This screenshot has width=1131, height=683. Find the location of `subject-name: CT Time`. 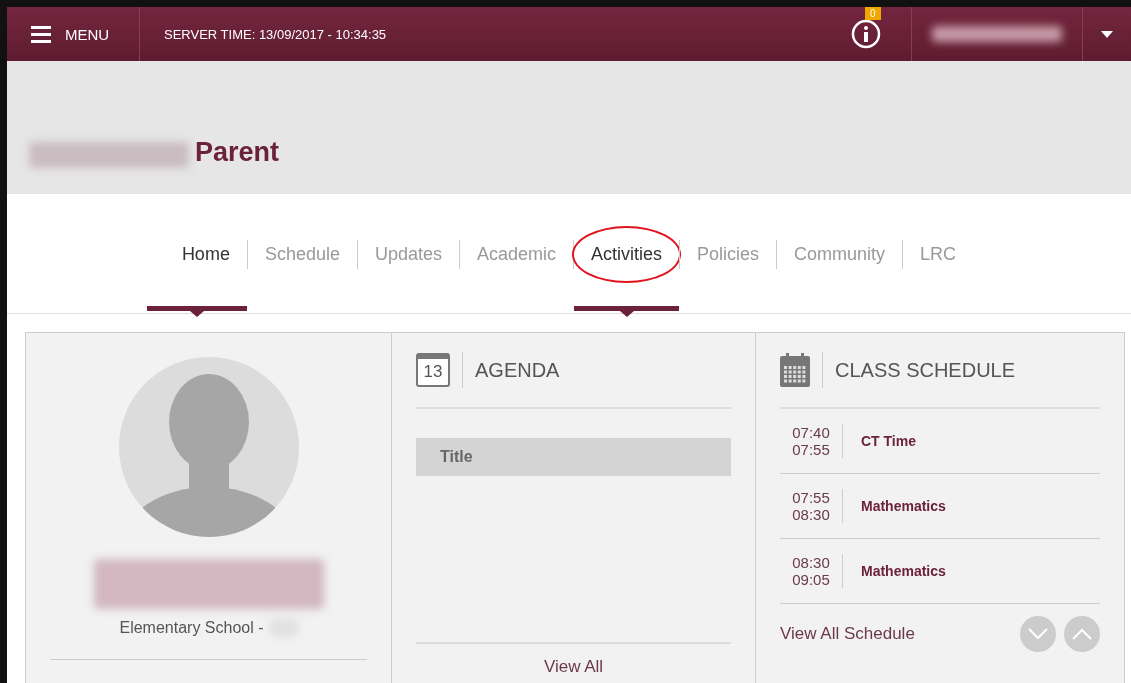

subject-name: CT Time is located at coordinates (888, 441).